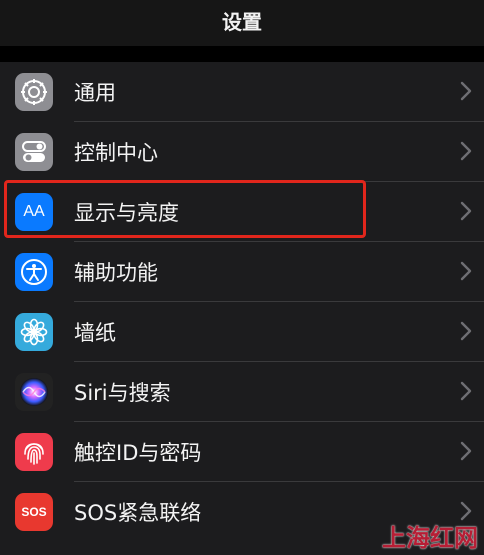 The height and width of the screenshot is (555, 484). What do you see at coordinates (185, 209) in the screenshot?
I see `highlight-box` at bounding box center [185, 209].